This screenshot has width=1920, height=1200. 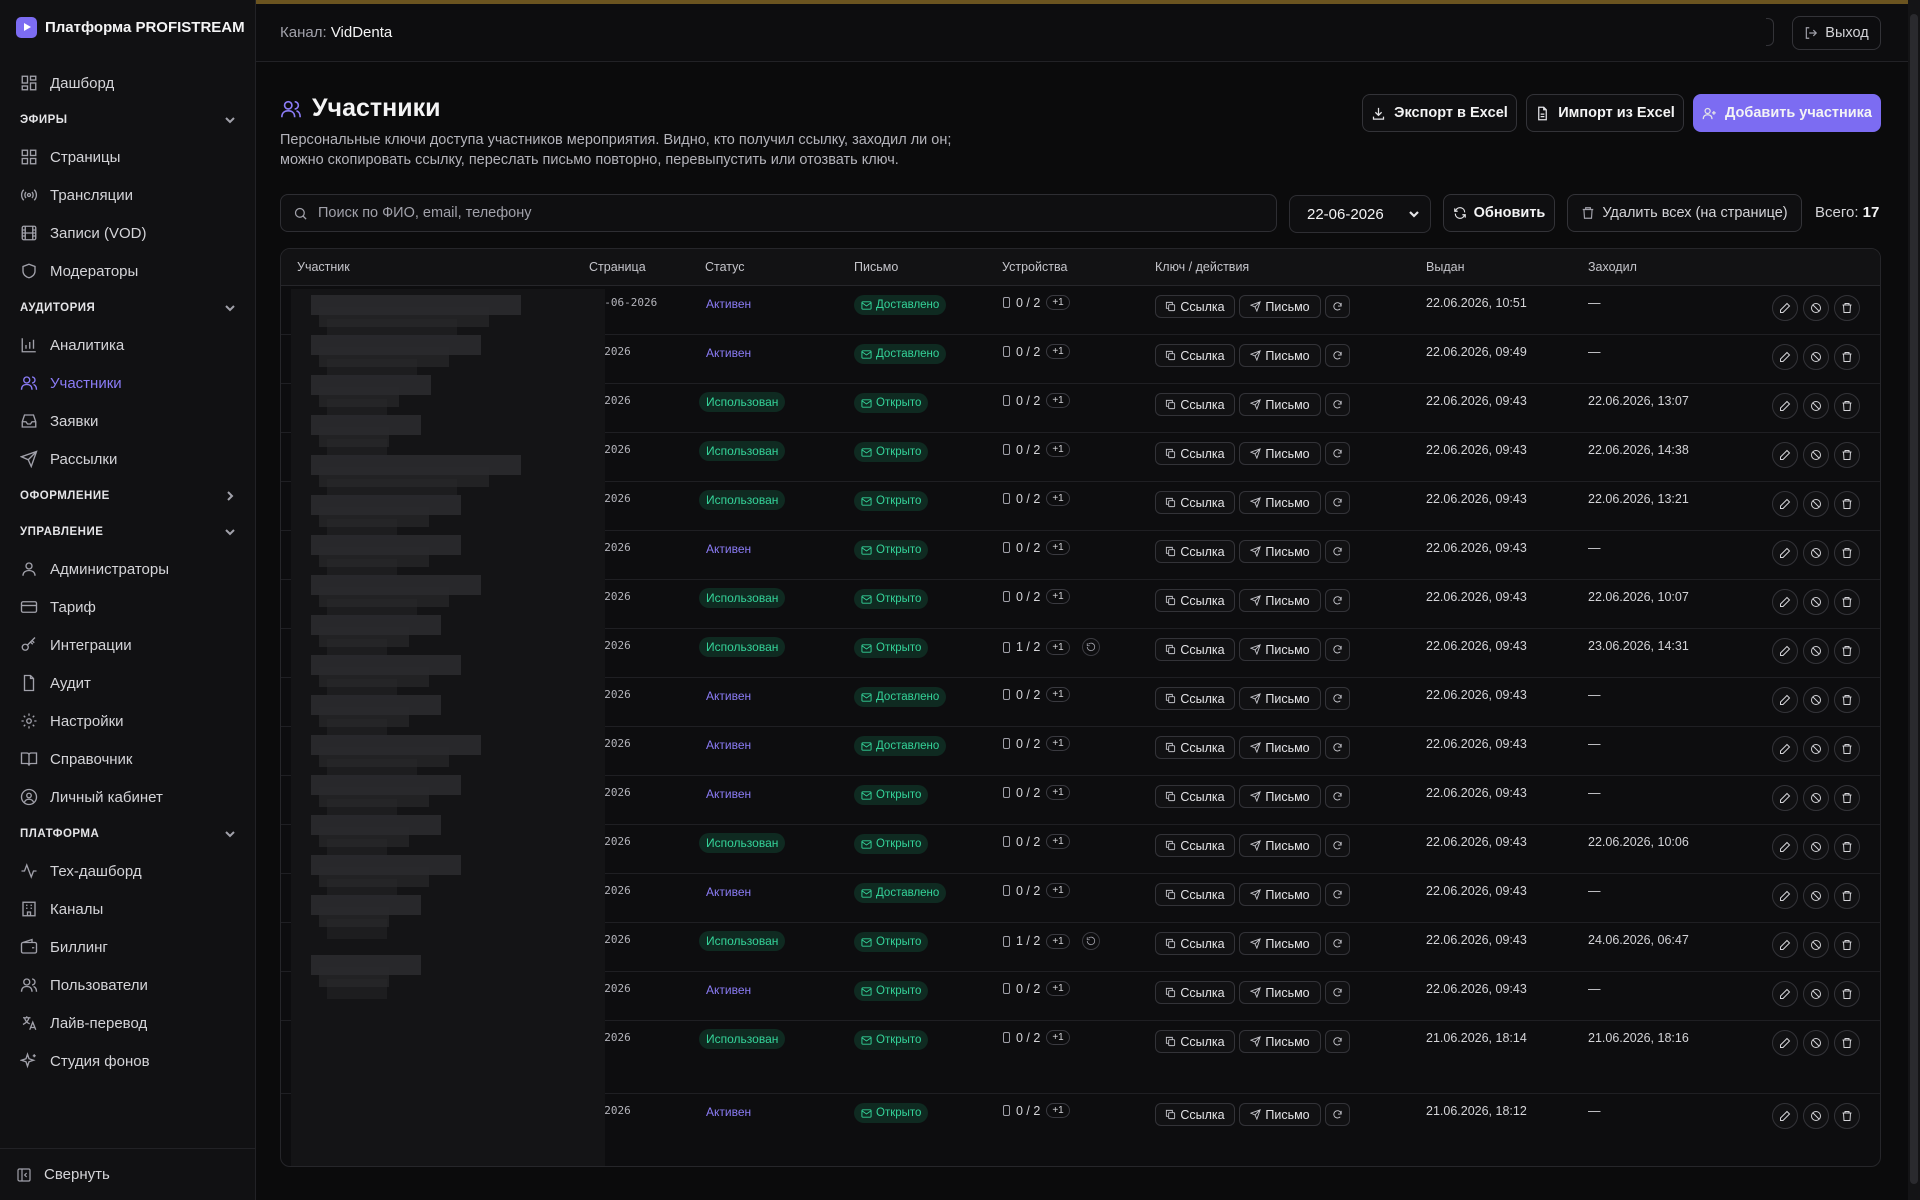 I want to click on column-header: Участник, so click(x=323, y=267).